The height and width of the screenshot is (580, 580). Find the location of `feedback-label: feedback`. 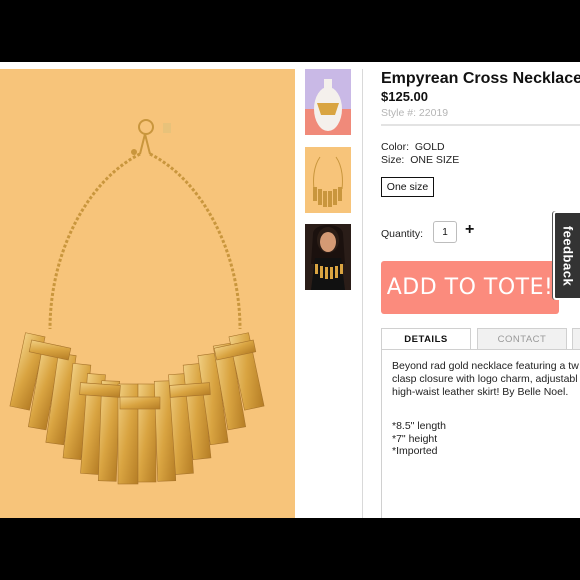

feedback-label: feedback is located at coordinates (567, 255).